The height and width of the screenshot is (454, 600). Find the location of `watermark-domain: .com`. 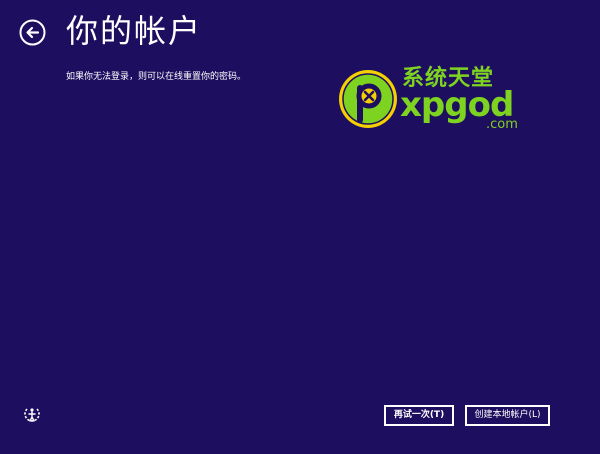

watermark-domain: .com is located at coordinates (502, 124).